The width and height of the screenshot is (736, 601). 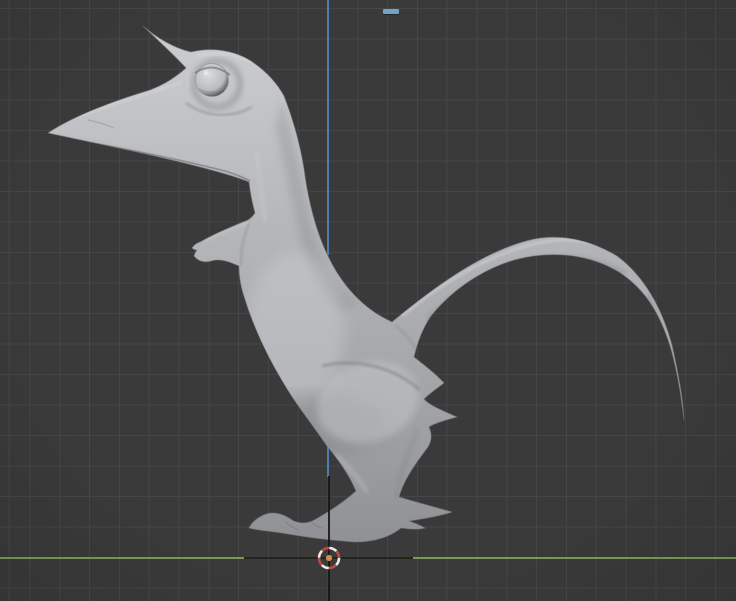 I want to click on cursor-3d, so click(x=329, y=558).